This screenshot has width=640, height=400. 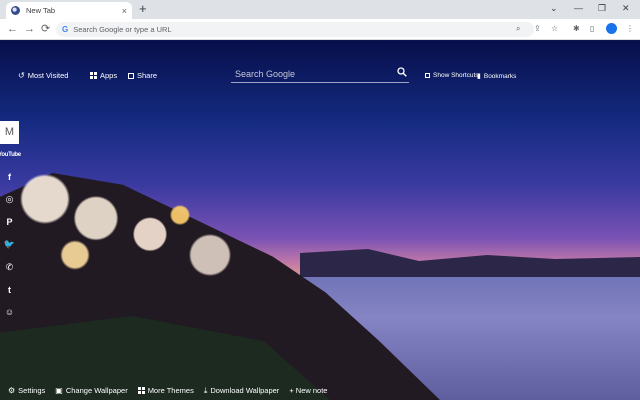 I want to click on themes-grid-icon, so click(x=141, y=390).